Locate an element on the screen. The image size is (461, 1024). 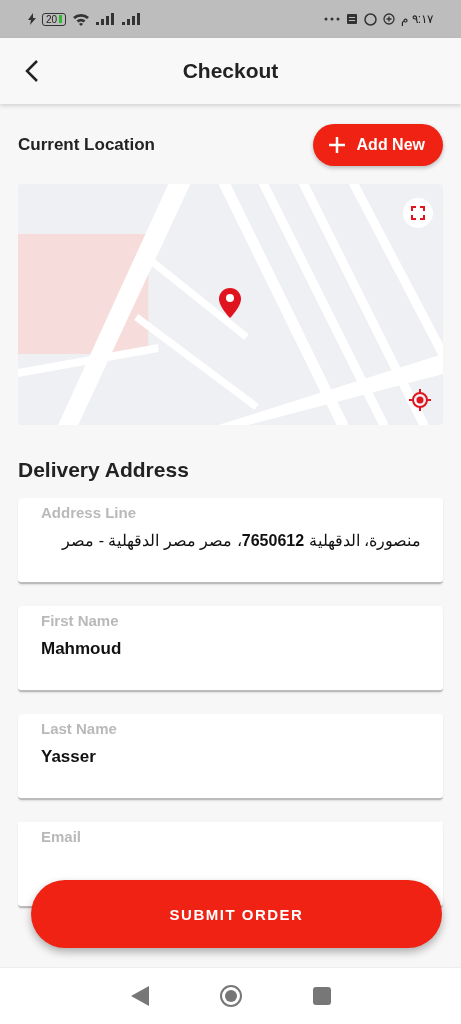
section-title: Current Location is located at coordinates (86, 145).